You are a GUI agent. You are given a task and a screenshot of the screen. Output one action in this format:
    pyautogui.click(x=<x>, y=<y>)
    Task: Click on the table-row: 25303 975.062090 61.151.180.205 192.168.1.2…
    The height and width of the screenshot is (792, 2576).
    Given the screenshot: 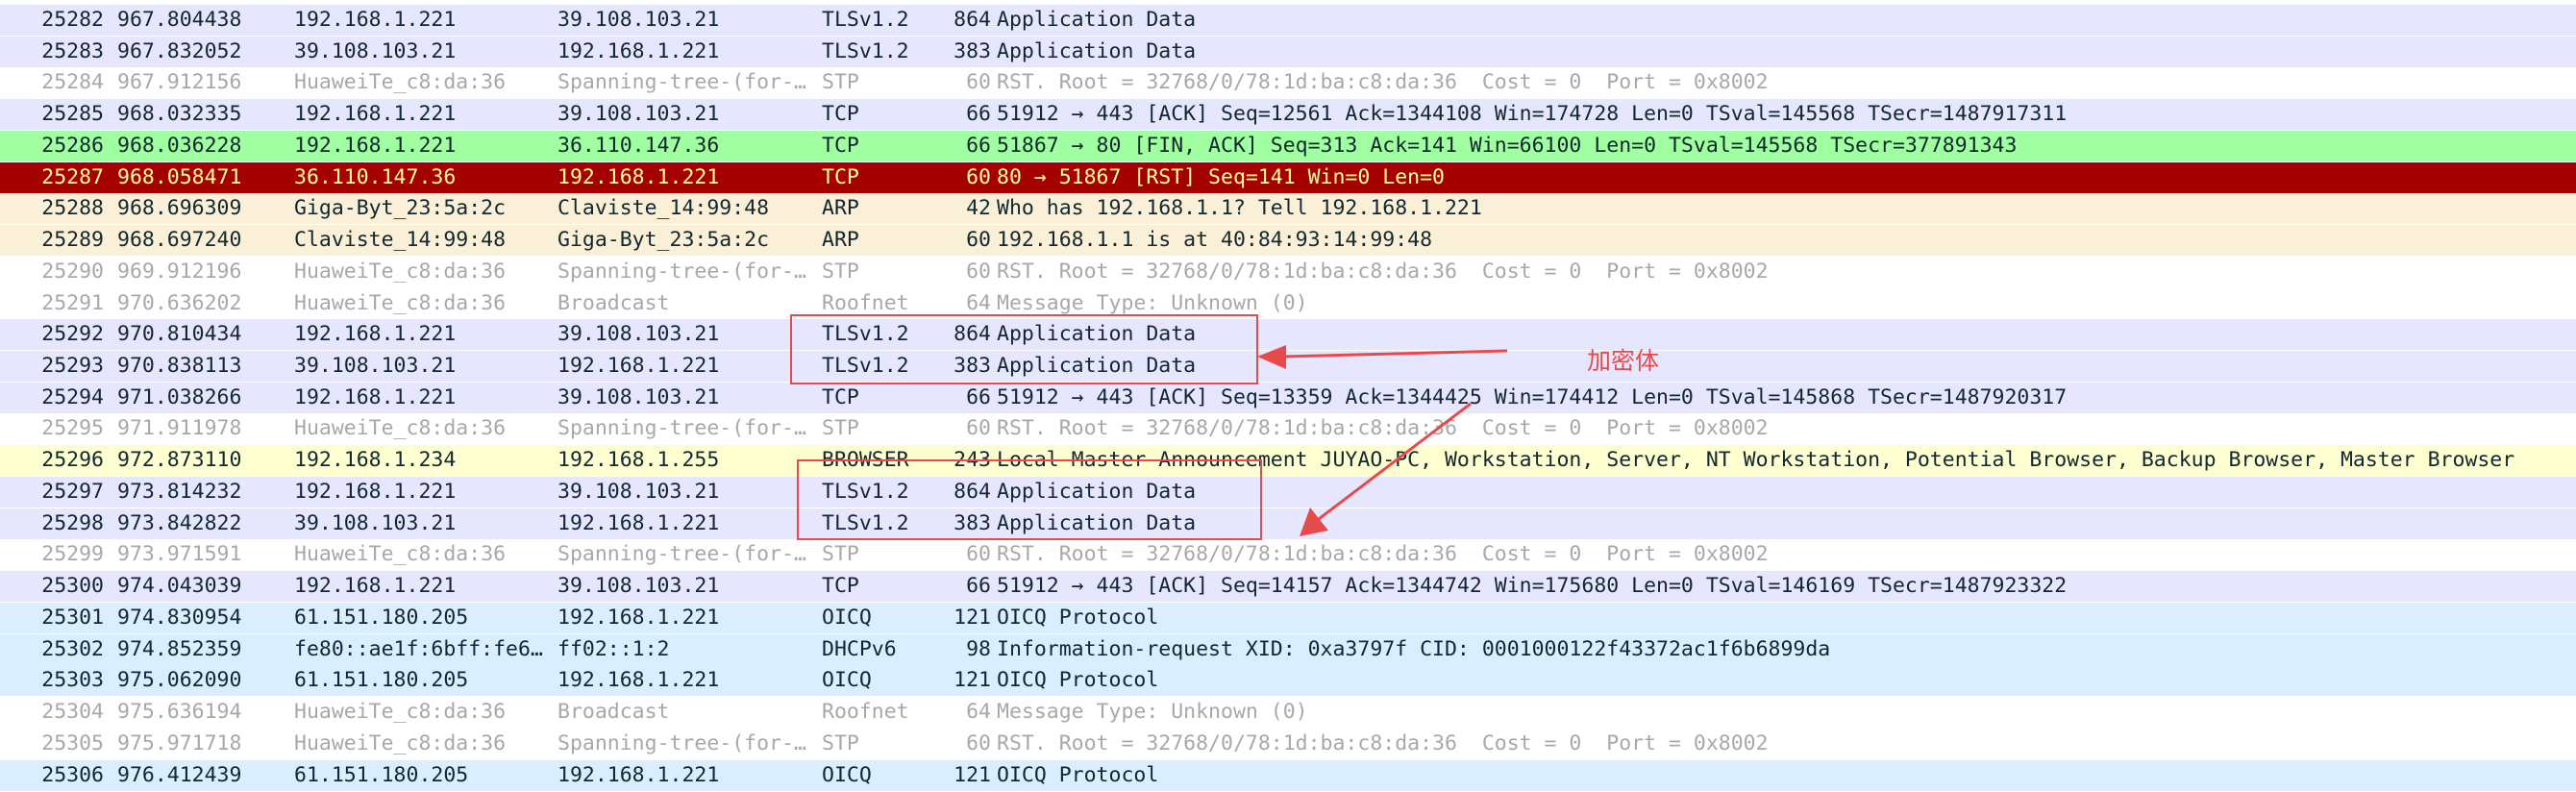 What is the action you would take?
    pyautogui.click(x=1288, y=681)
    